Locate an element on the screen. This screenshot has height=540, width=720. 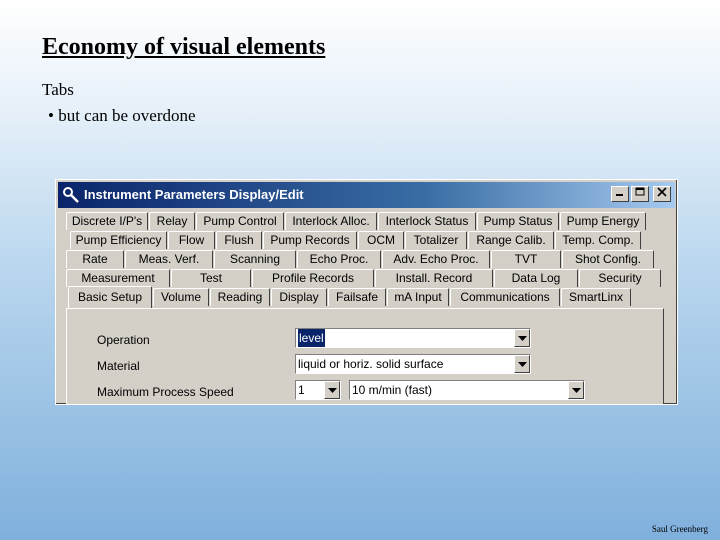
operation-label: Operation is located at coordinates (123, 340).